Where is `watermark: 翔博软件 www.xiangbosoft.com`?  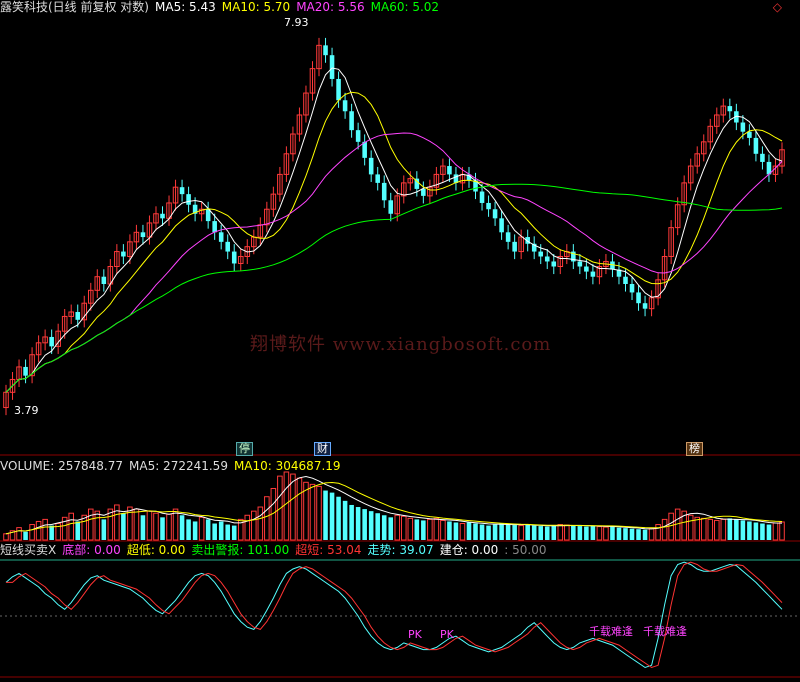 watermark: 翔博软件 www.xiangbosoft.com is located at coordinates (401, 344).